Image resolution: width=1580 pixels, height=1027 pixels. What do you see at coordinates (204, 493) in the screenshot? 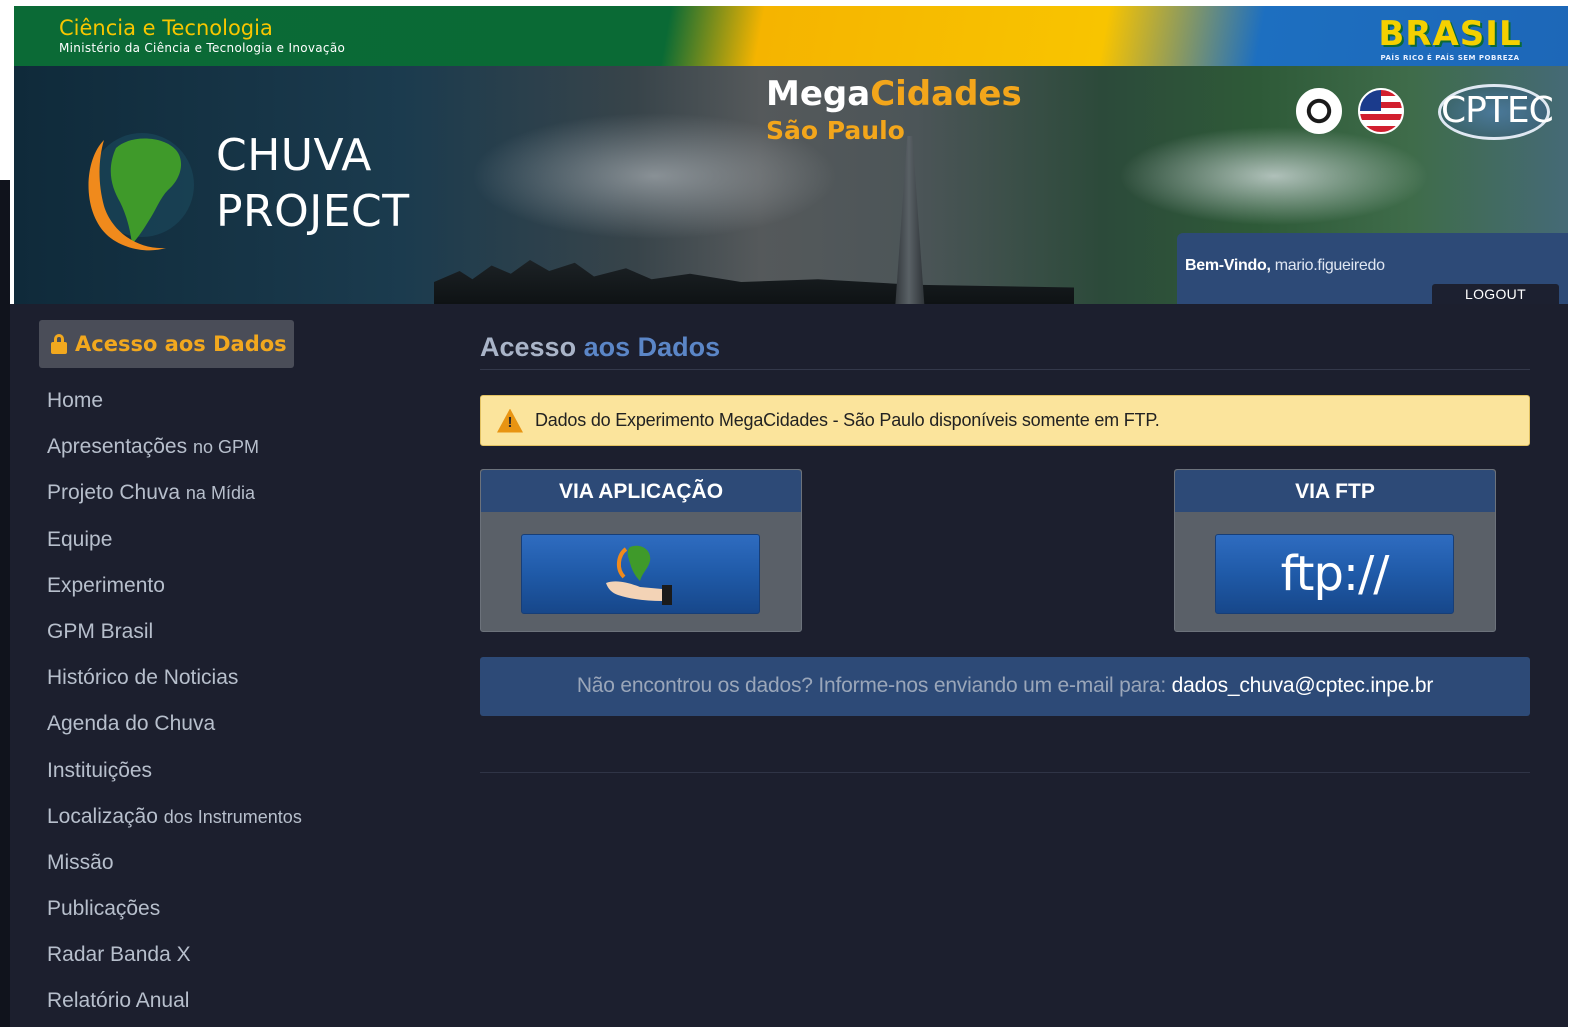
I see `nav-item-projeto-chuva: Projeto Chuva na Mídia` at bounding box center [204, 493].